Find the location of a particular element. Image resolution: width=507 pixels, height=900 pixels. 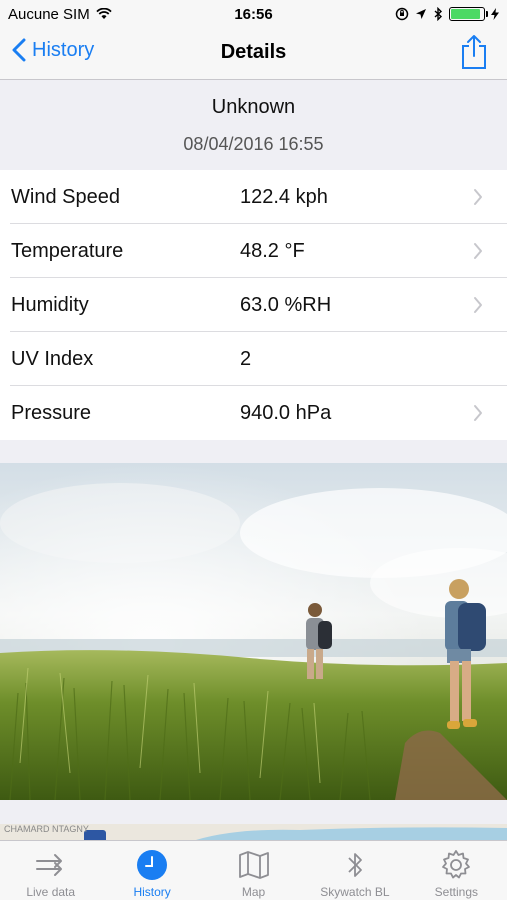

reading-label: Pressure is located at coordinates (51, 412).